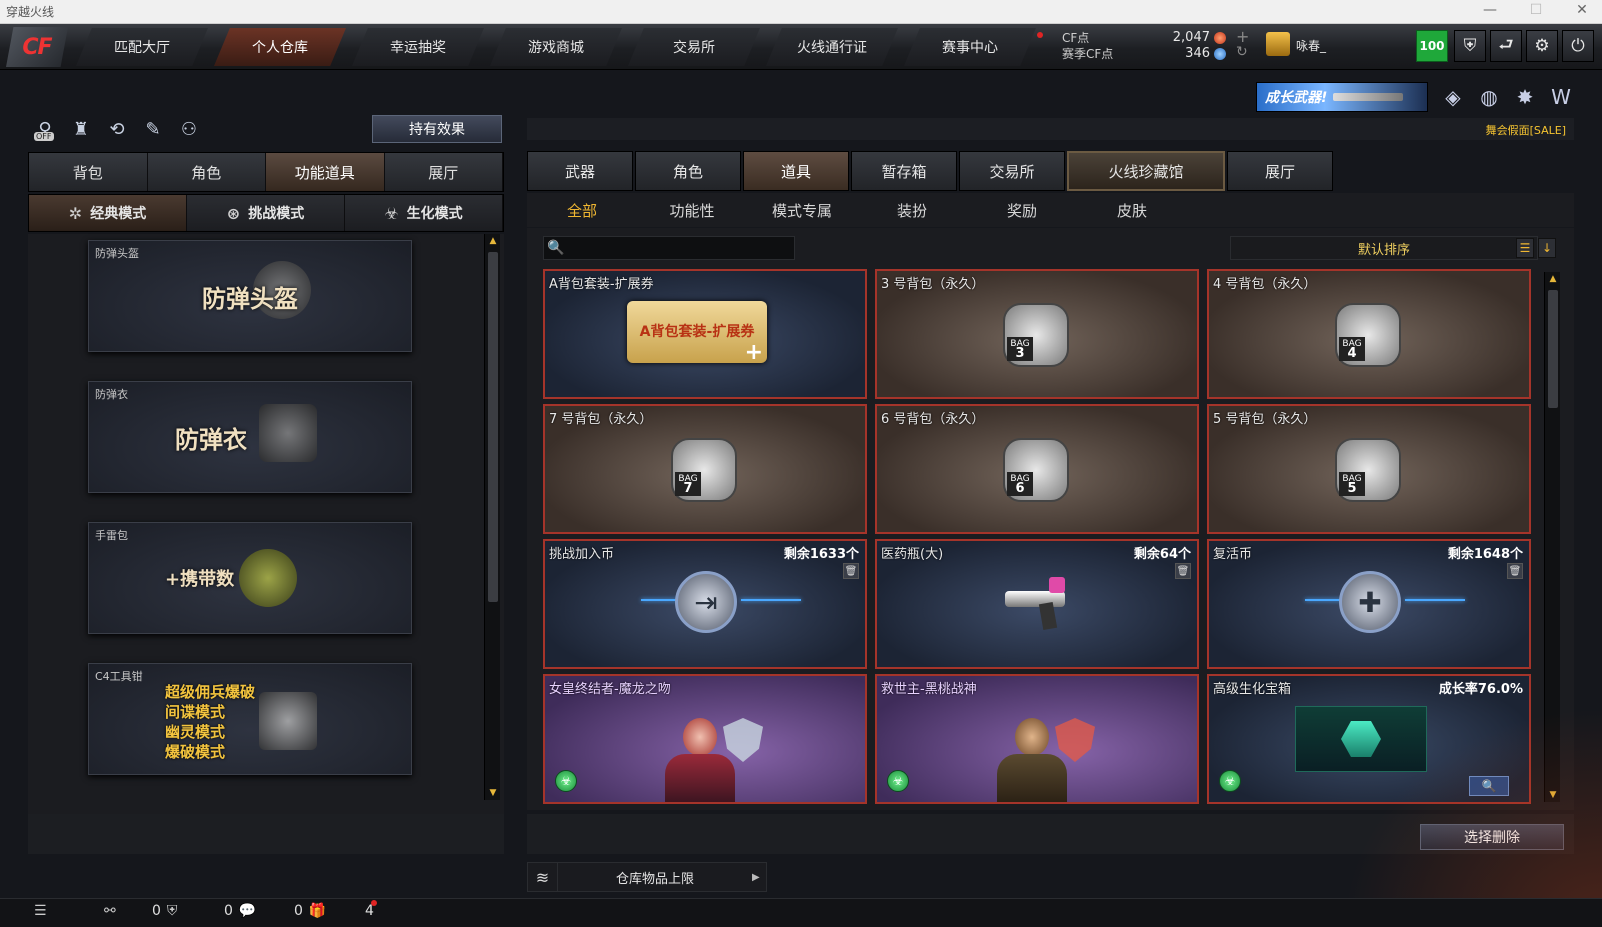 Image resolution: width=1602 pixels, height=927 pixels. Describe the element at coordinates (1432, 46) in the screenshot. I see `level-badge: 100` at that location.